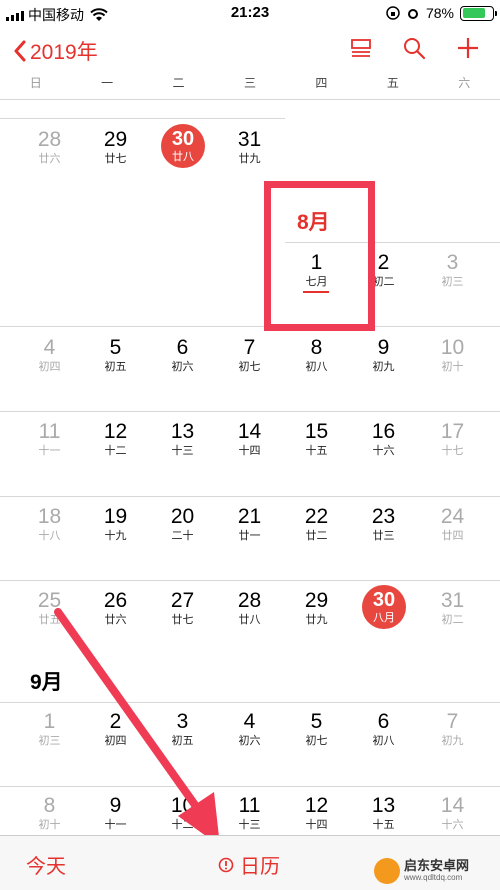  What do you see at coordinates (260, 867) in the screenshot?
I see `calendars-label: 日历` at bounding box center [260, 867].